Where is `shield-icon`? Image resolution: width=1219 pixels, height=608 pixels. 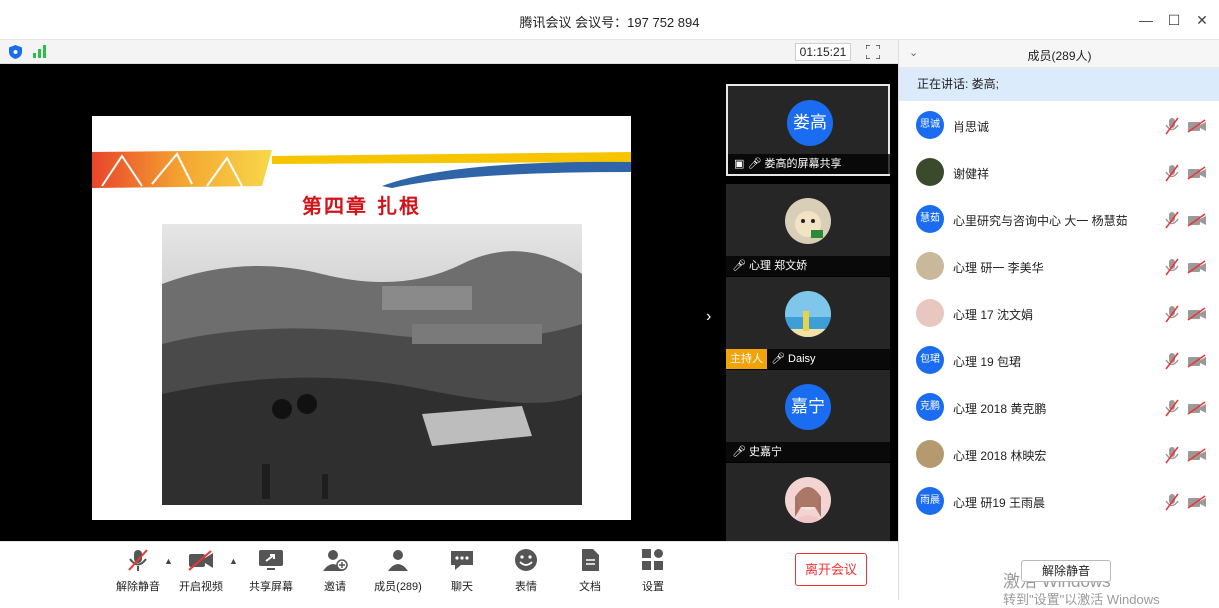 shield-icon is located at coordinates (15, 52).